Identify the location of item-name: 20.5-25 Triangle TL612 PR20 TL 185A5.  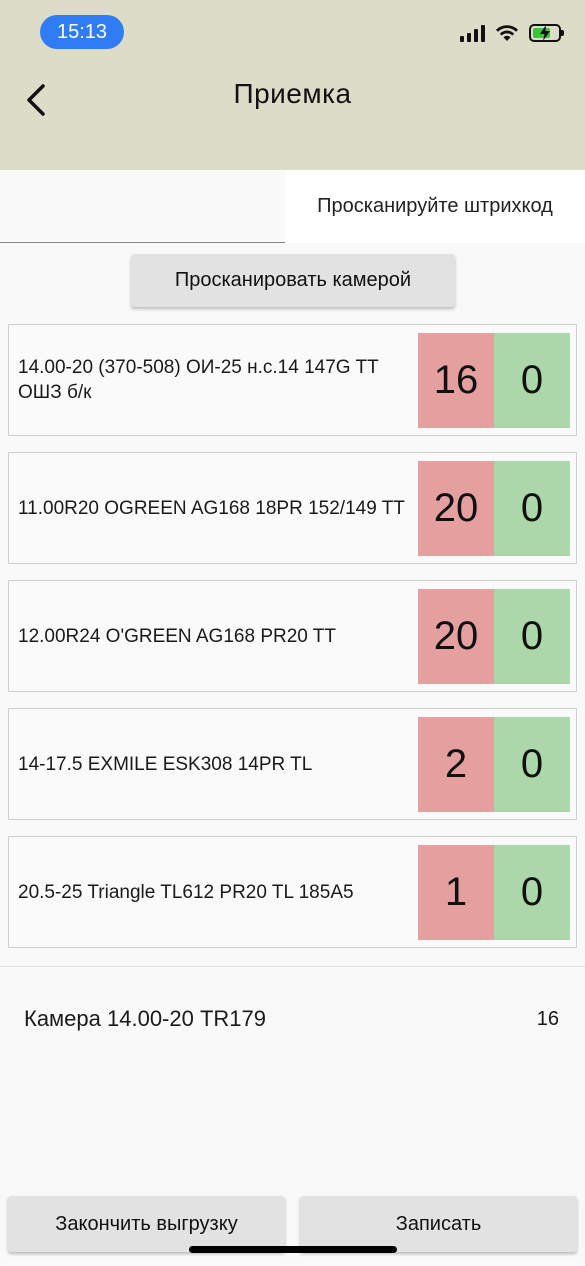
(186, 892).